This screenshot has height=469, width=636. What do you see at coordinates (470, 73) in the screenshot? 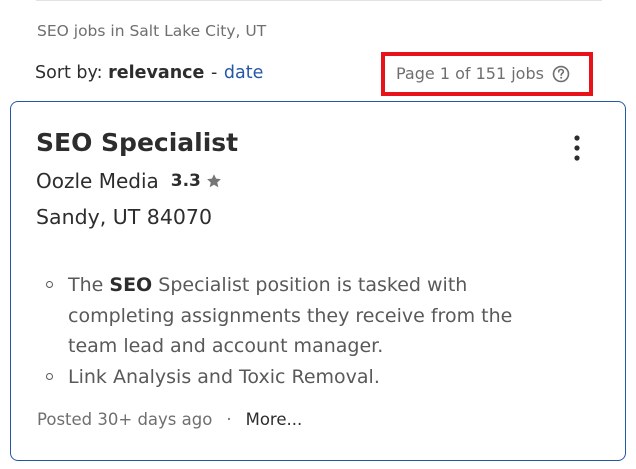
I see `page-count-text: Page 1 of 151 jobs` at bounding box center [470, 73].